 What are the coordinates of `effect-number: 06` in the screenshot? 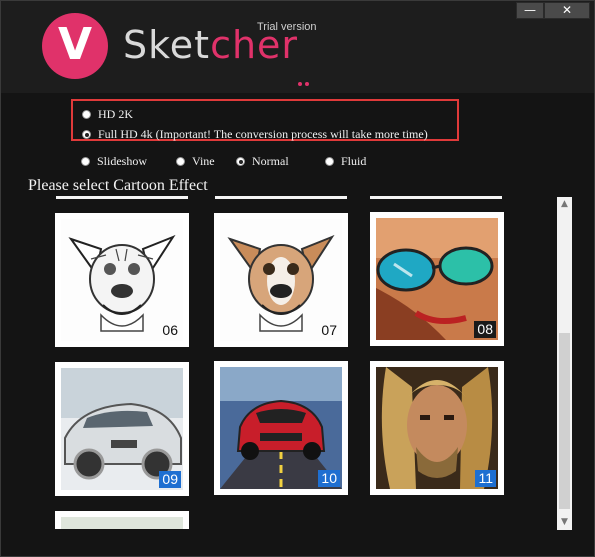 It's located at (170, 330).